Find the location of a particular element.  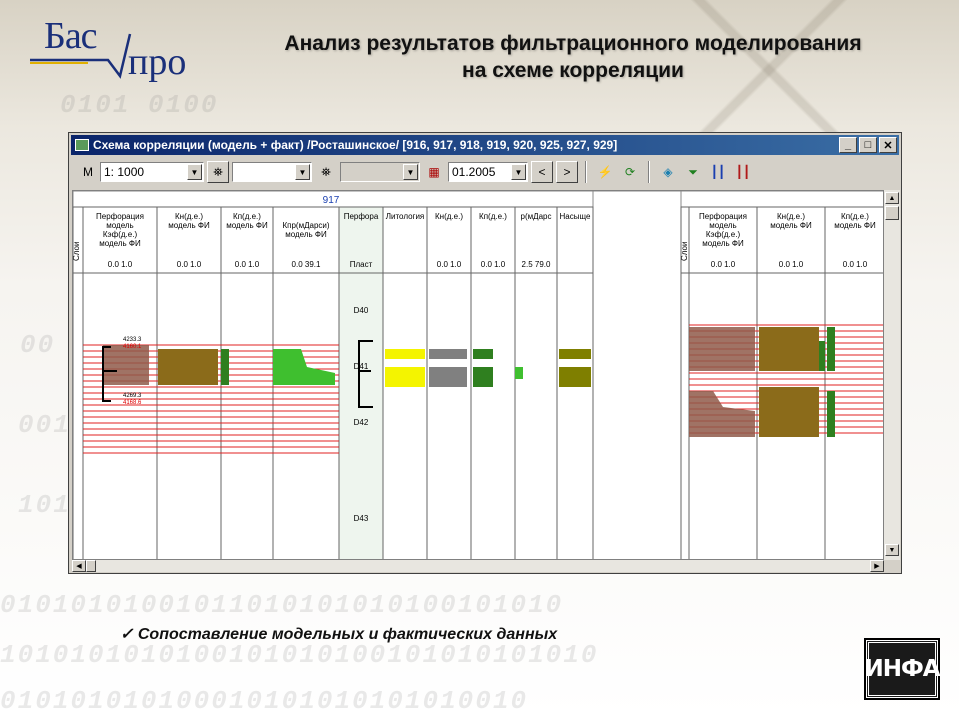

perf-bottom-red-label: 4168.6 is located at coordinates (132, 403).